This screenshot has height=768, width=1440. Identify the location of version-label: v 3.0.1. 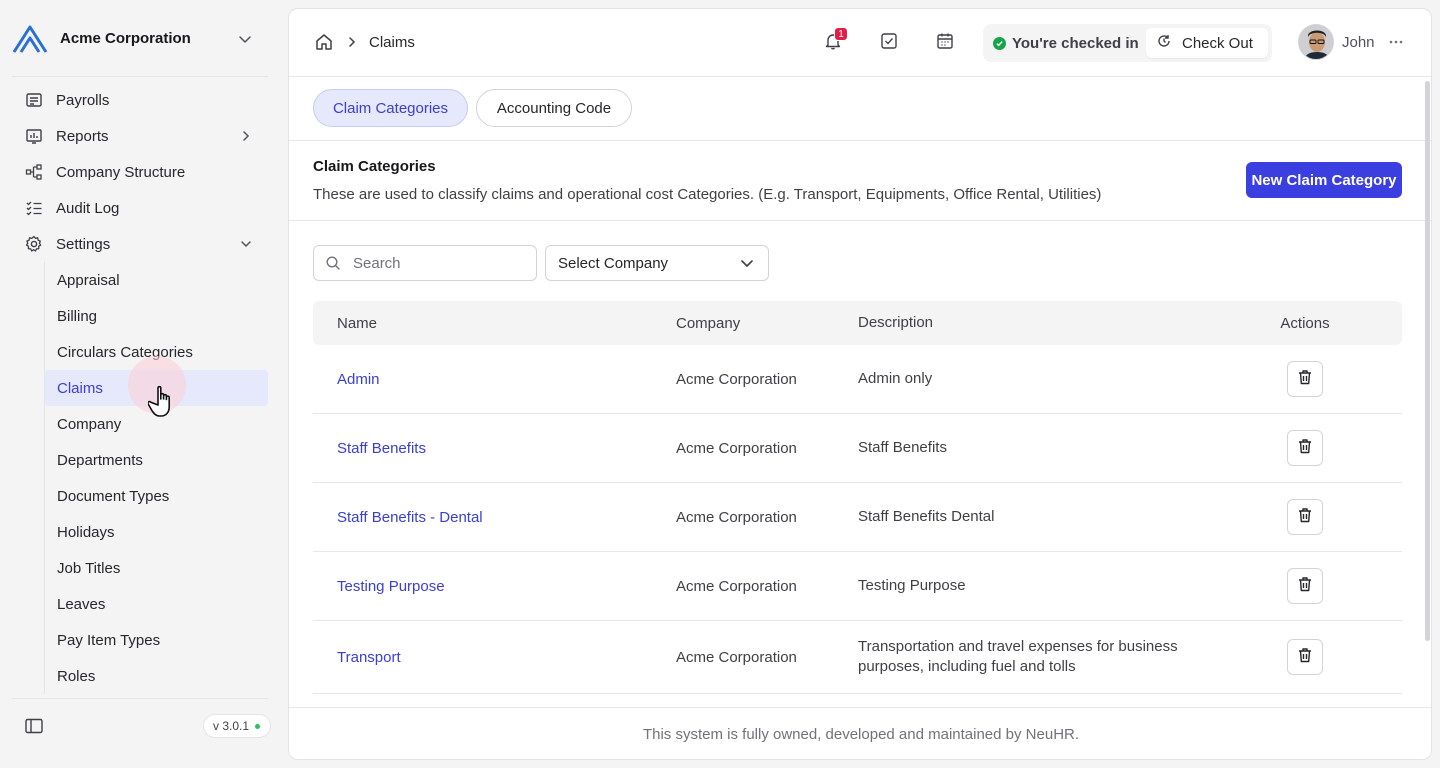
(231, 726).